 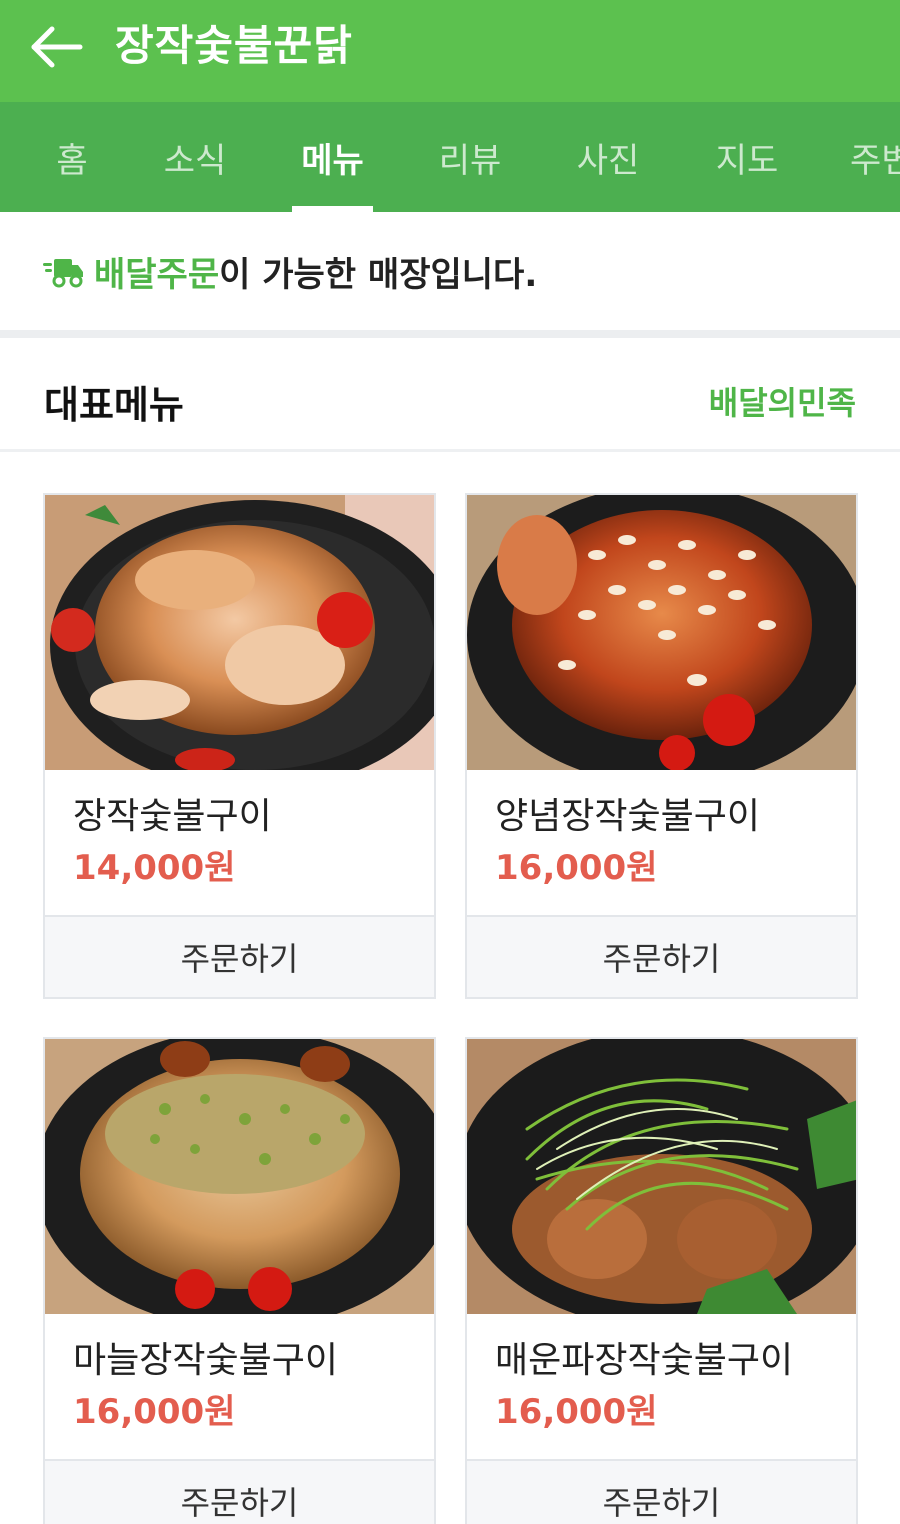 What do you see at coordinates (195, 157) in the screenshot?
I see `tab-news: 소식` at bounding box center [195, 157].